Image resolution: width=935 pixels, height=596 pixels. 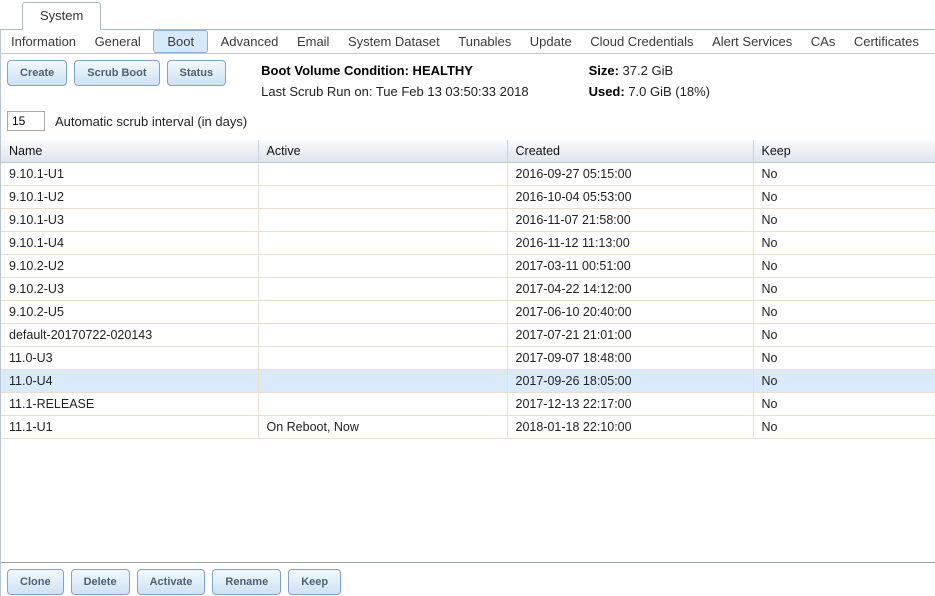 I want to click on cell-name: 9.10.1-U3, so click(x=130, y=220).